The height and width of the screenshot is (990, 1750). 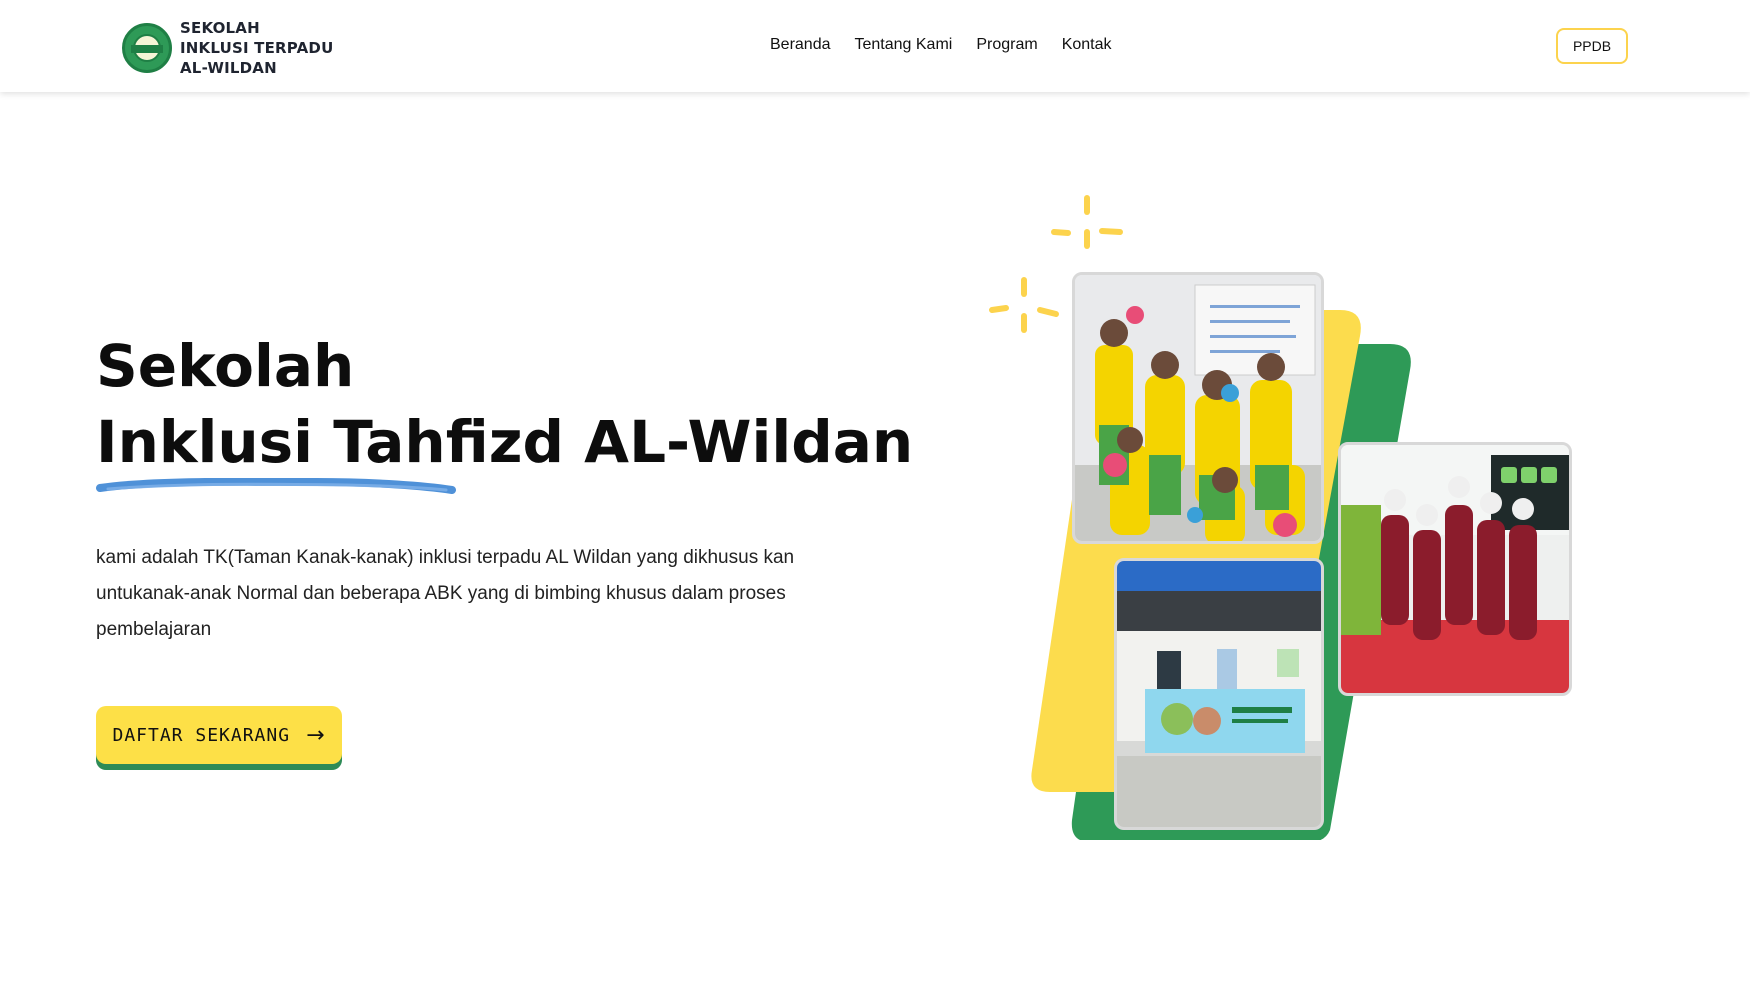 I want to click on children-praying-photo, so click(x=1455, y=569).